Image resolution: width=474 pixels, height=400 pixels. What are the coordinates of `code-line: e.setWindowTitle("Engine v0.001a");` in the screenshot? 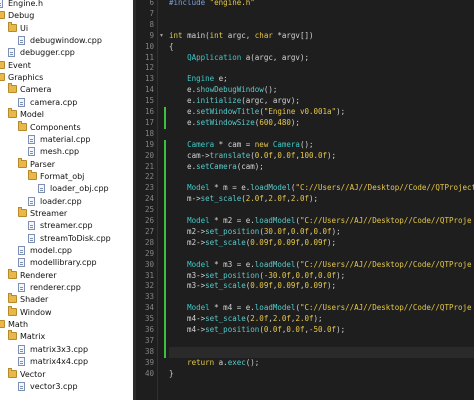 It's located at (257, 112).